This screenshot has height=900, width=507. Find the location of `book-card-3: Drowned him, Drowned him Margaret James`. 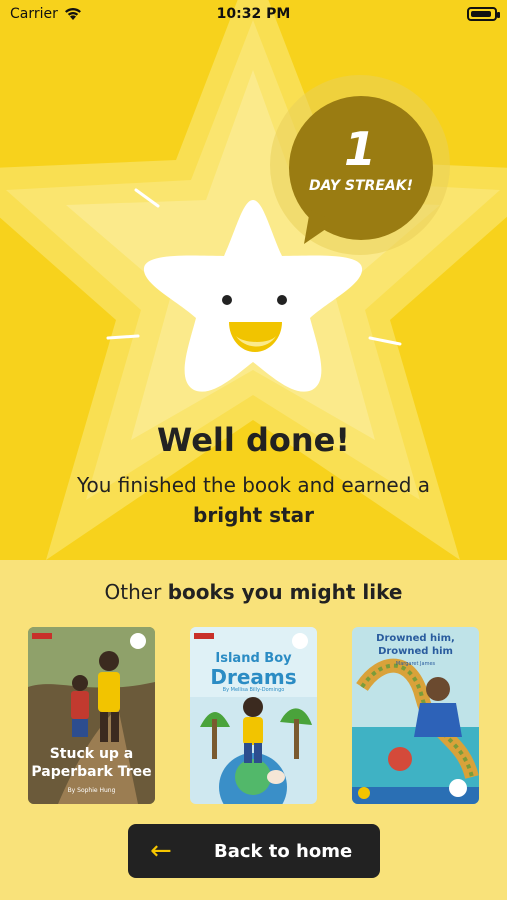

book-card-3: Drowned him, Drowned him Margaret James is located at coordinates (415, 715).